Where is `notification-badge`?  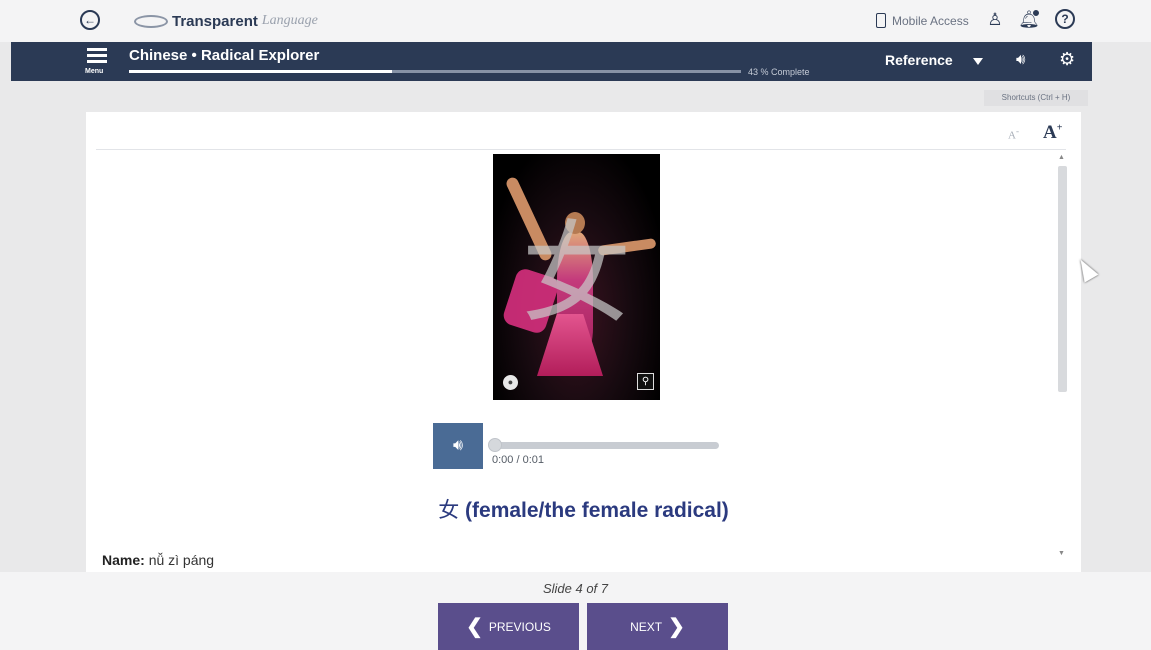
notification-badge is located at coordinates (1036, 13).